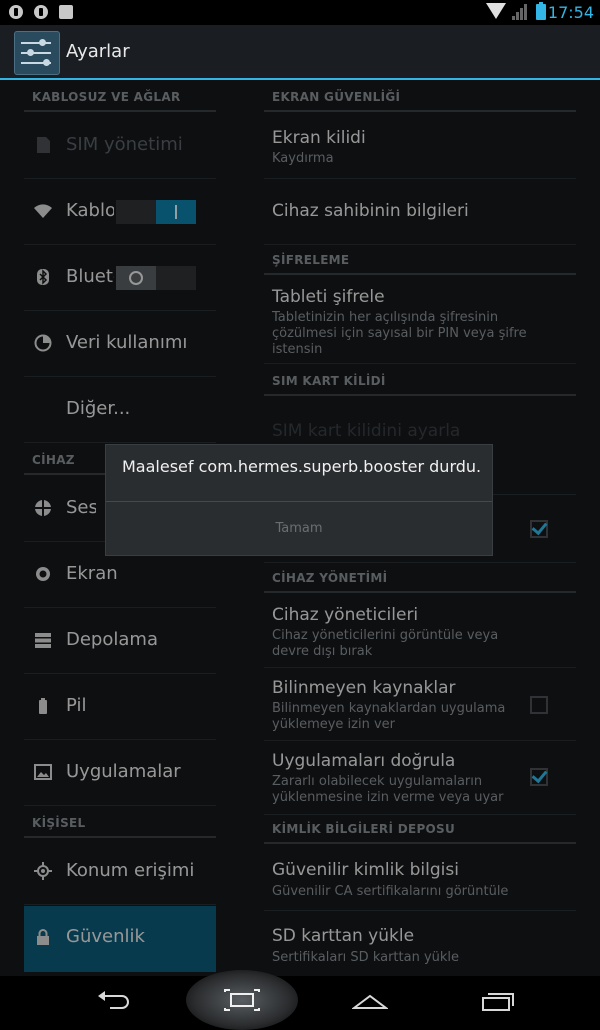  Describe the element at coordinates (114, 1000) in the screenshot. I see `back-icon` at that location.